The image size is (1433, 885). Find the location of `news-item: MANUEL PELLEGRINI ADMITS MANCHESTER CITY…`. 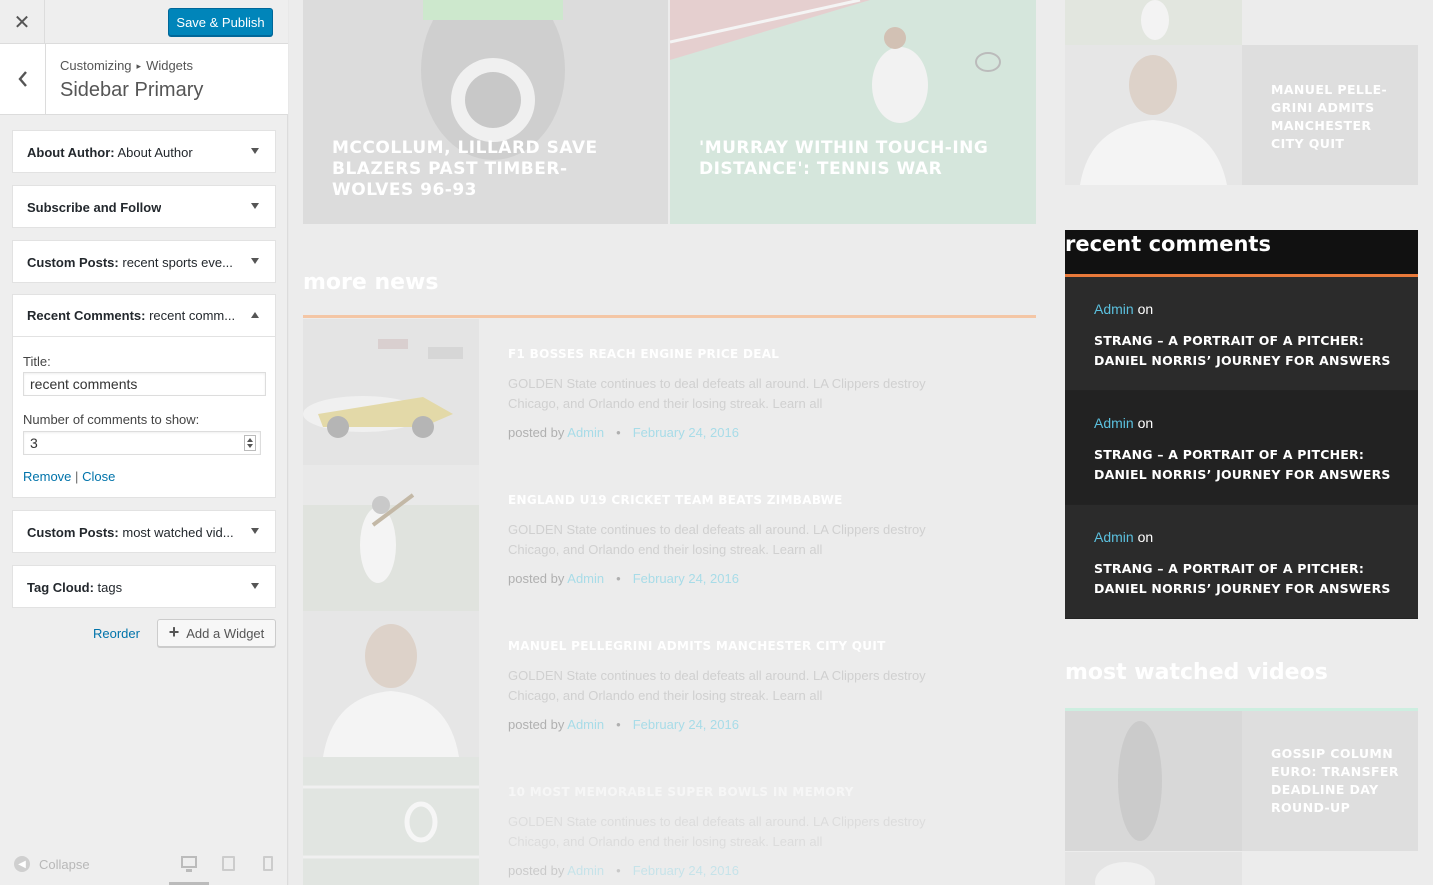

news-item: MANUEL PELLEGRINI ADMITS MANCHESTER CITY… is located at coordinates (669, 684).